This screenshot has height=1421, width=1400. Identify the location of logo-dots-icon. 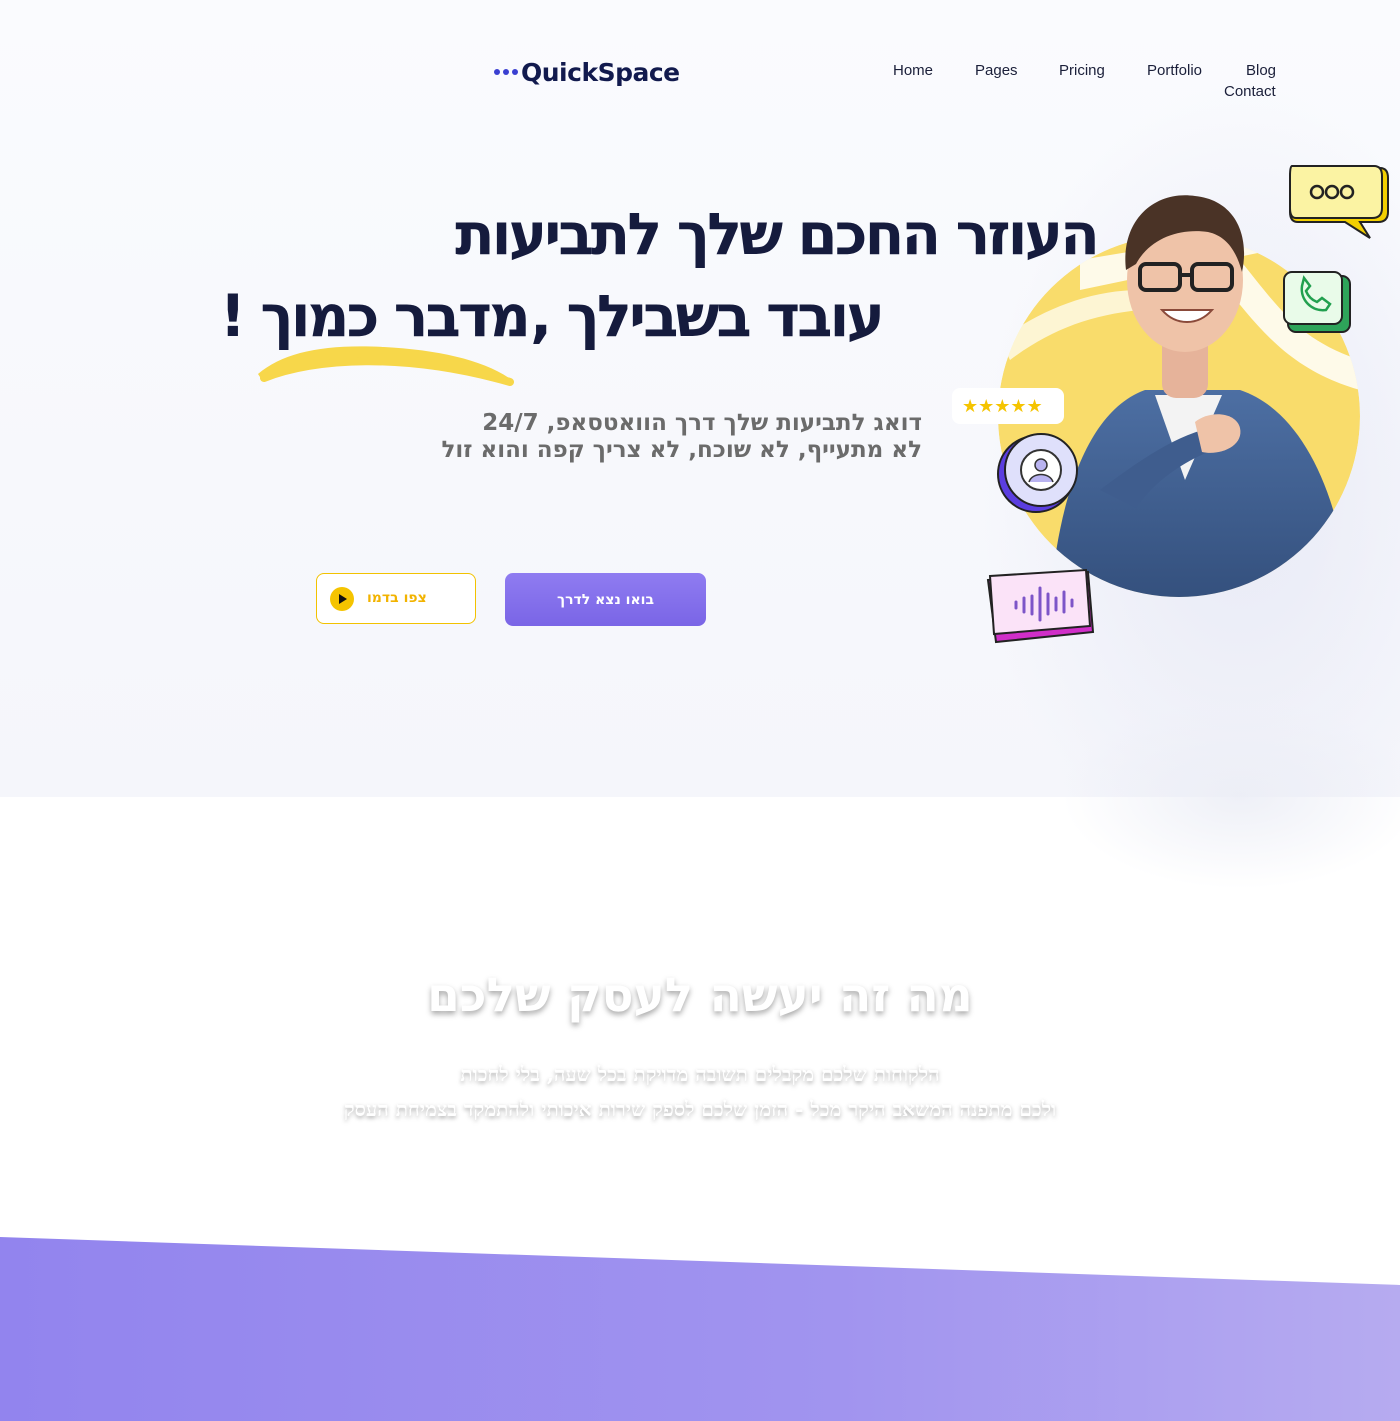
(506, 72).